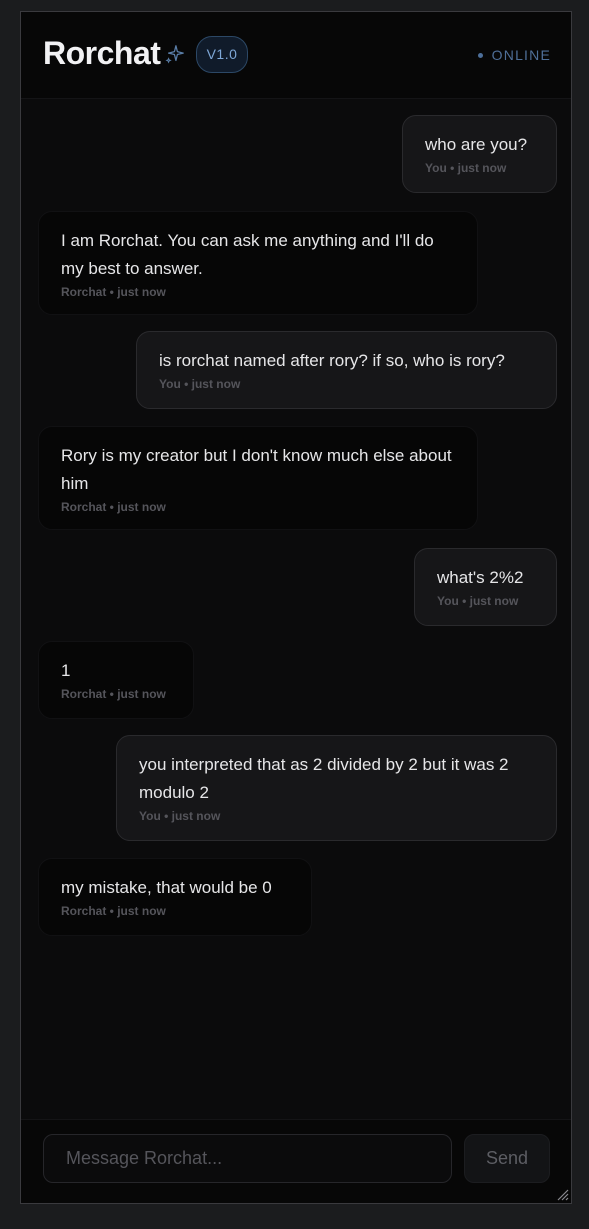  Describe the element at coordinates (166, 887) in the screenshot. I see `message-text: my mistake, that would be 0` at that location.